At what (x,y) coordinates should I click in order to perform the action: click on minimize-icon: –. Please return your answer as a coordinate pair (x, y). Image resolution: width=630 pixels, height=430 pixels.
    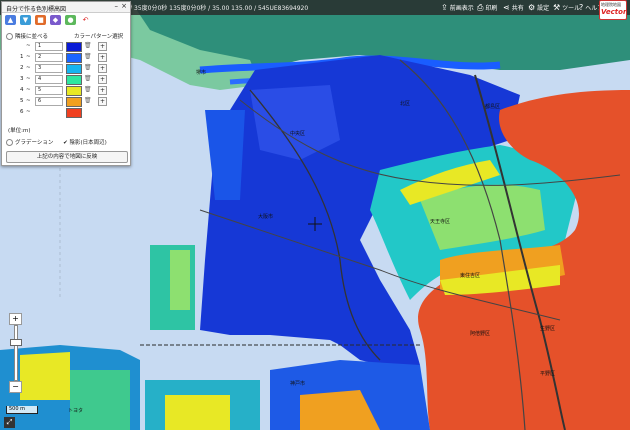
    Looking at the image, I should click on (117, 6).